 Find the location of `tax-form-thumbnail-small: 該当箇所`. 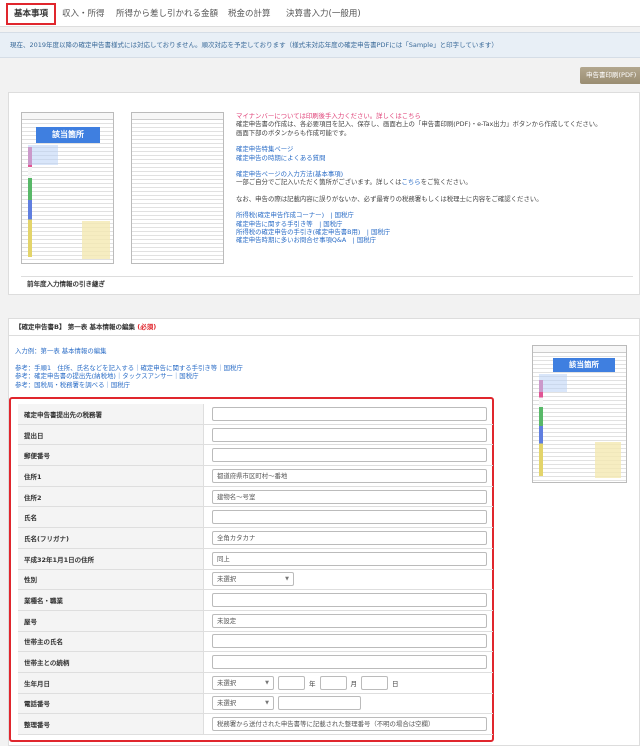

tax-form-thumbnail-small: 該当箇所 is located at coordinates (579, 414).